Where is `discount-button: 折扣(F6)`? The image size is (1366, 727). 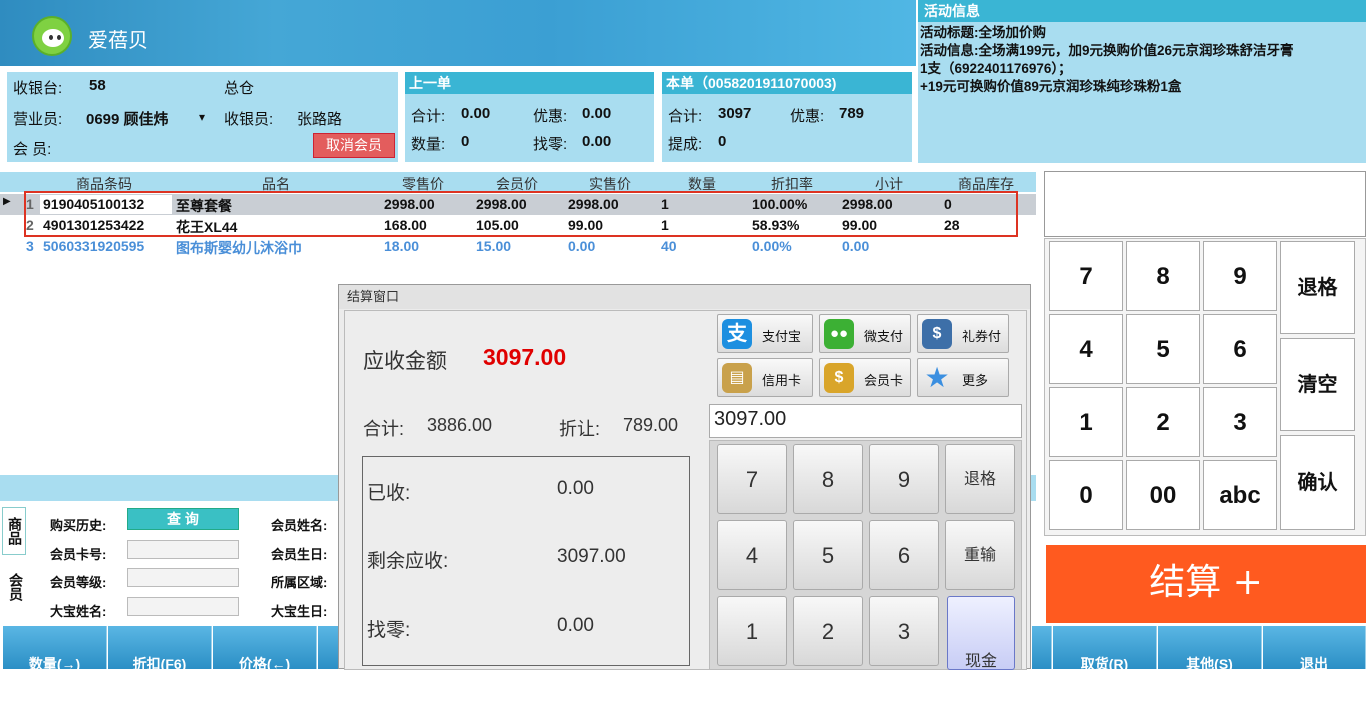
discount-button: 折扣(F6) is located at coordinates (160, 649).